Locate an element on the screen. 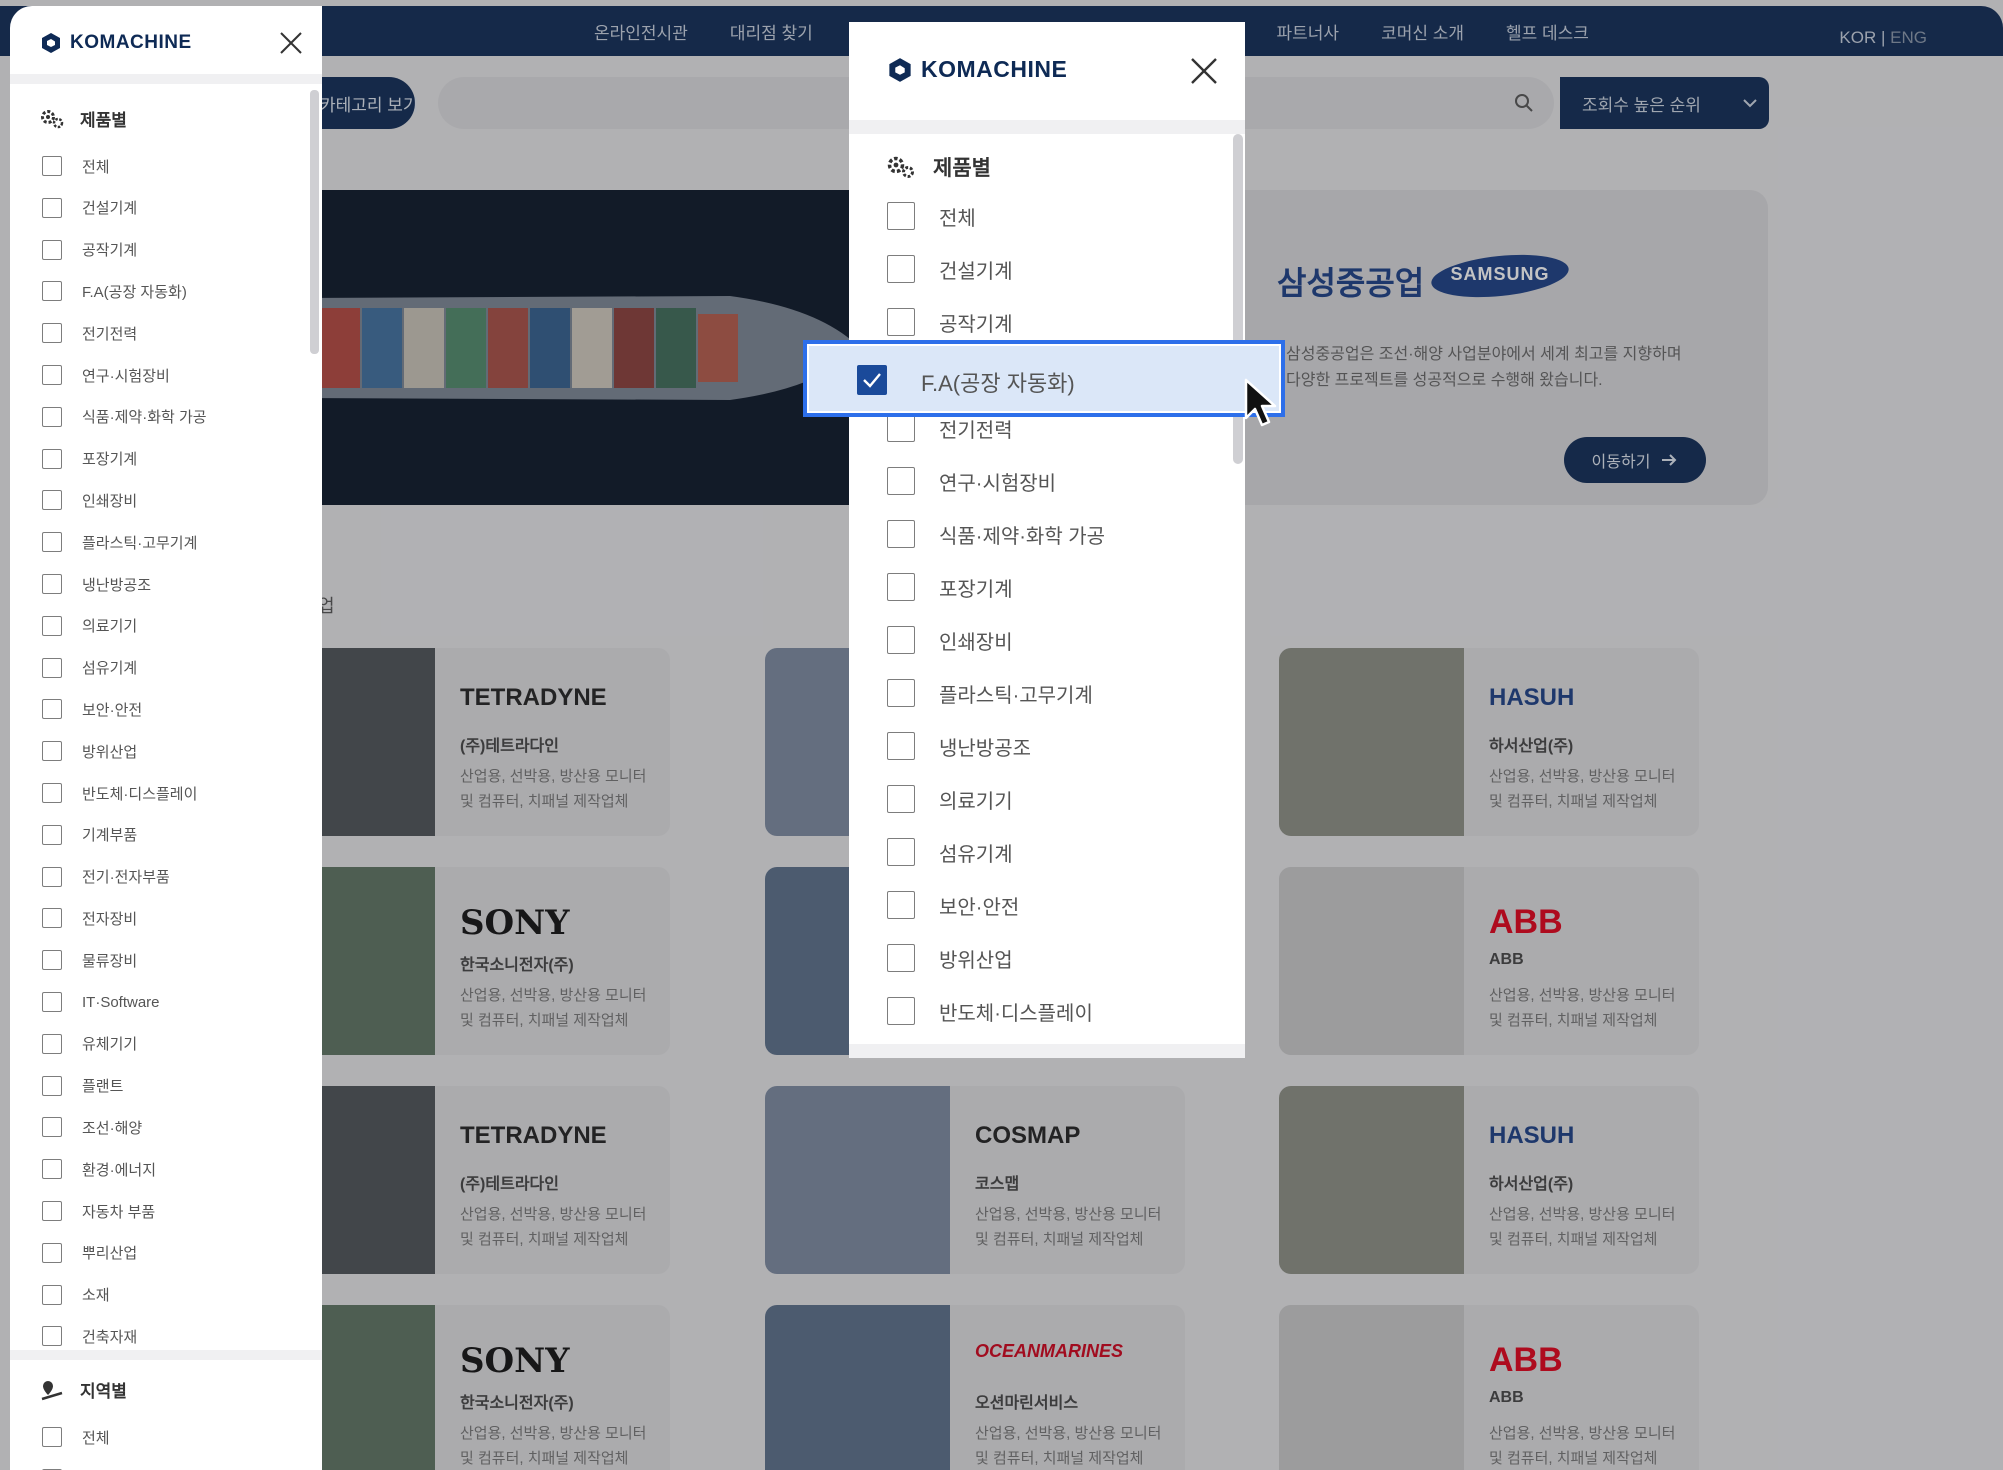 The height and width of the screenshot is (1470, 2003). modal-filter-item: 방위산업 is located at coordinates (950, 958).